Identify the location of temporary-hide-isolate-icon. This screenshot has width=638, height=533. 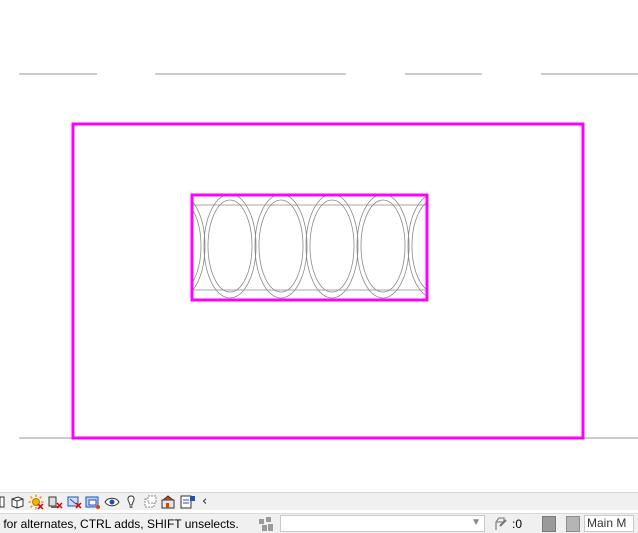
(112, 502).